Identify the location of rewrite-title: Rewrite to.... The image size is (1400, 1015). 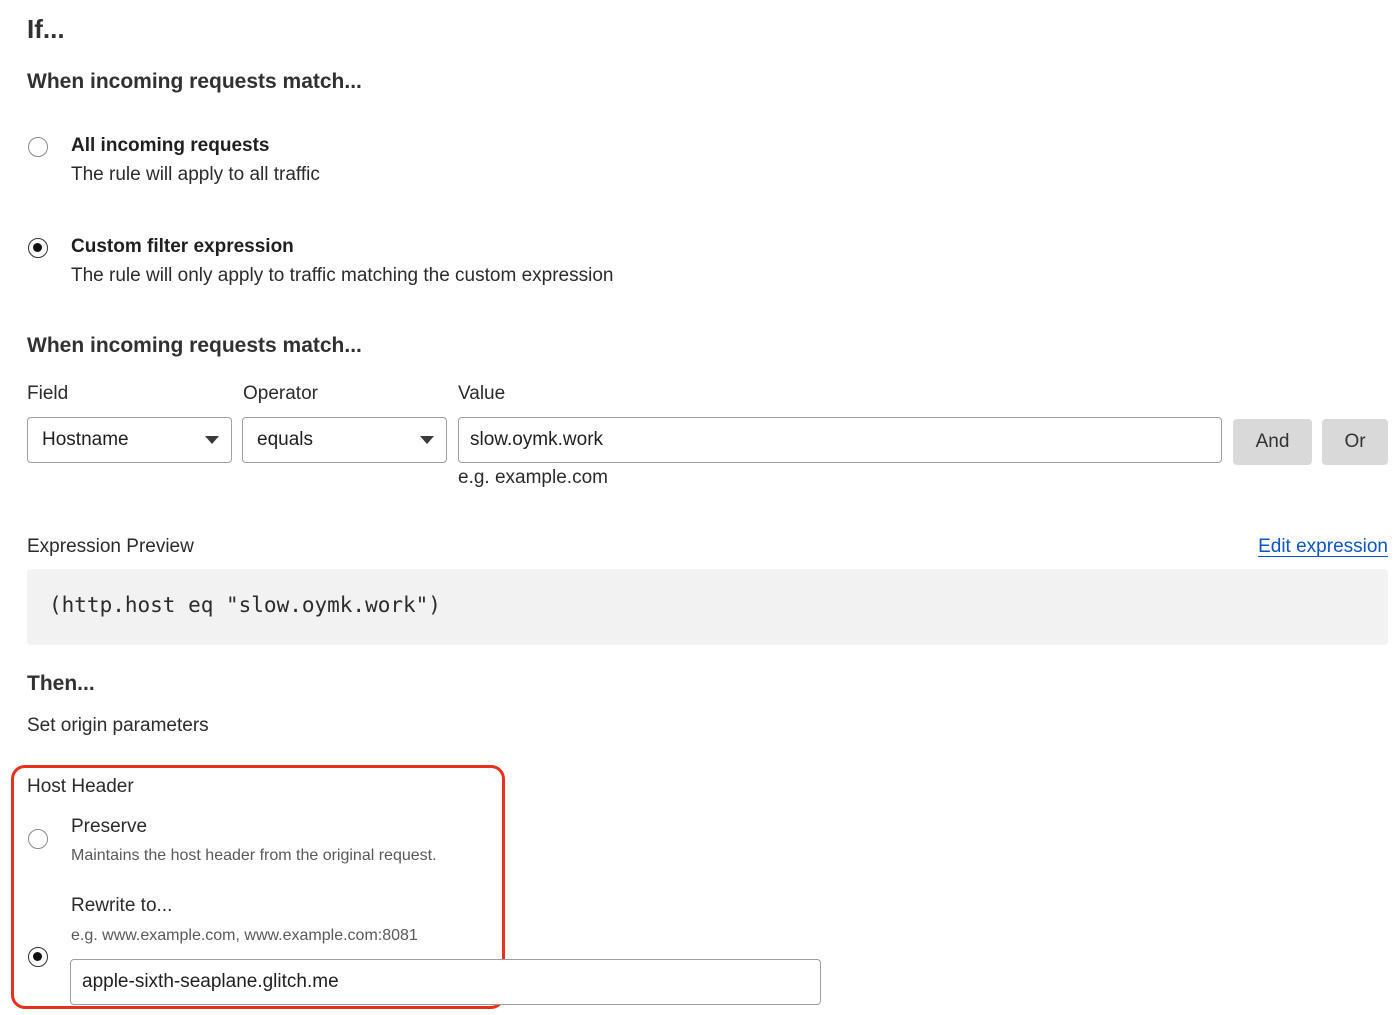
(122, 905).